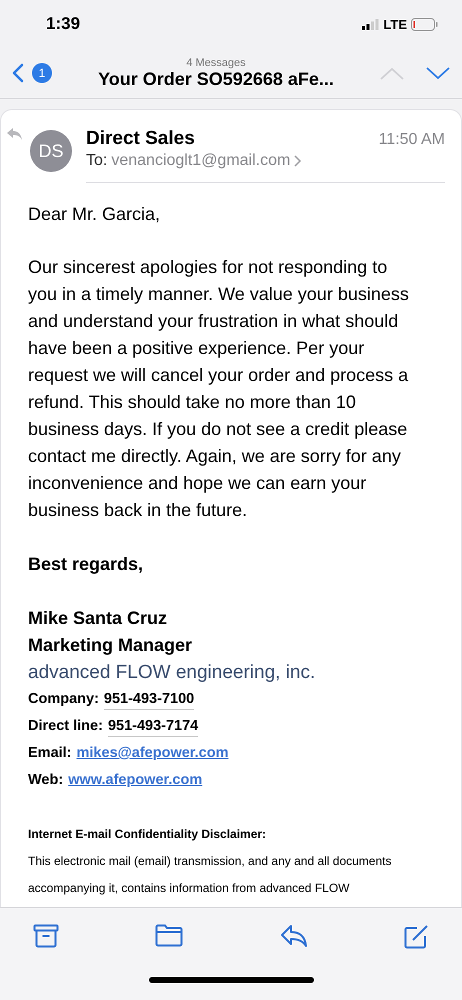  I want to click on avatar: DS, so click(51, 151).